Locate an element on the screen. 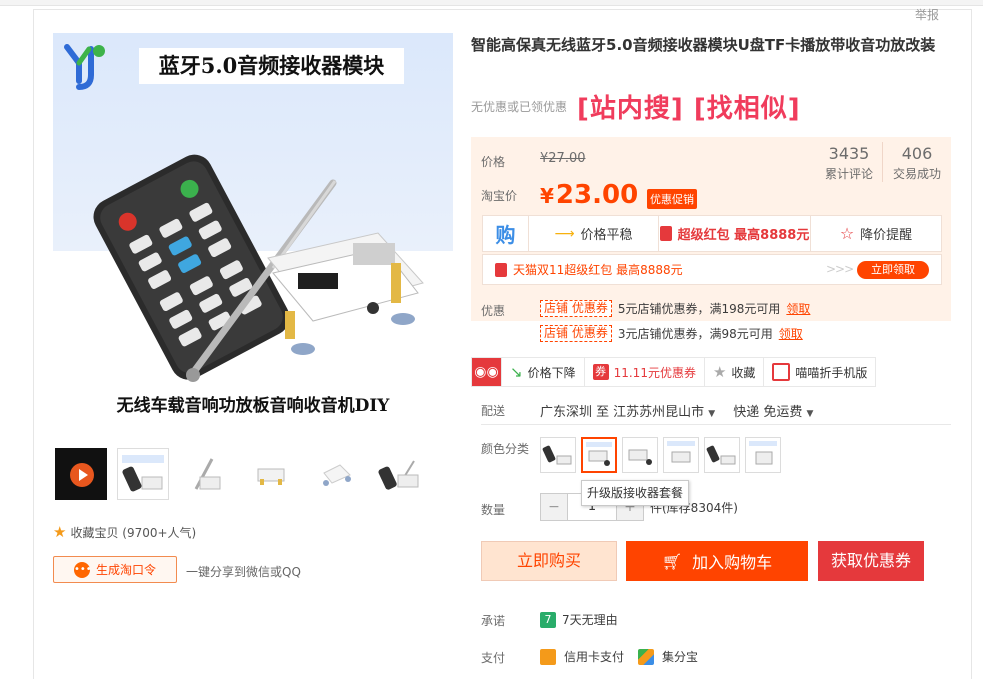 The height and width of the screenshot is (679, 983). collect-button: ★ 收藏 is located at coordinates (734, 372).